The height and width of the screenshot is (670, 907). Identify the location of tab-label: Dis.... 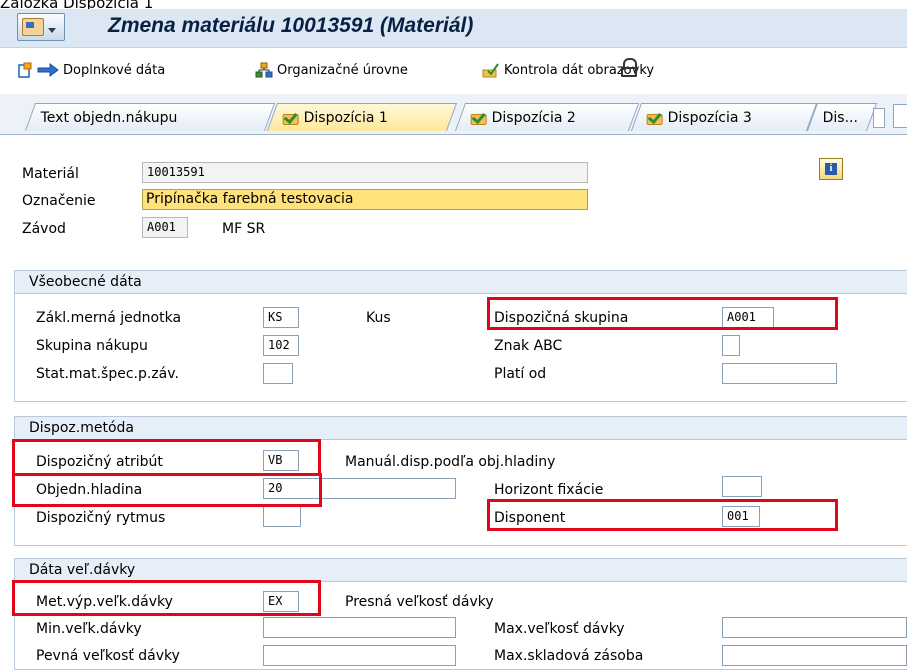
(840, 117).